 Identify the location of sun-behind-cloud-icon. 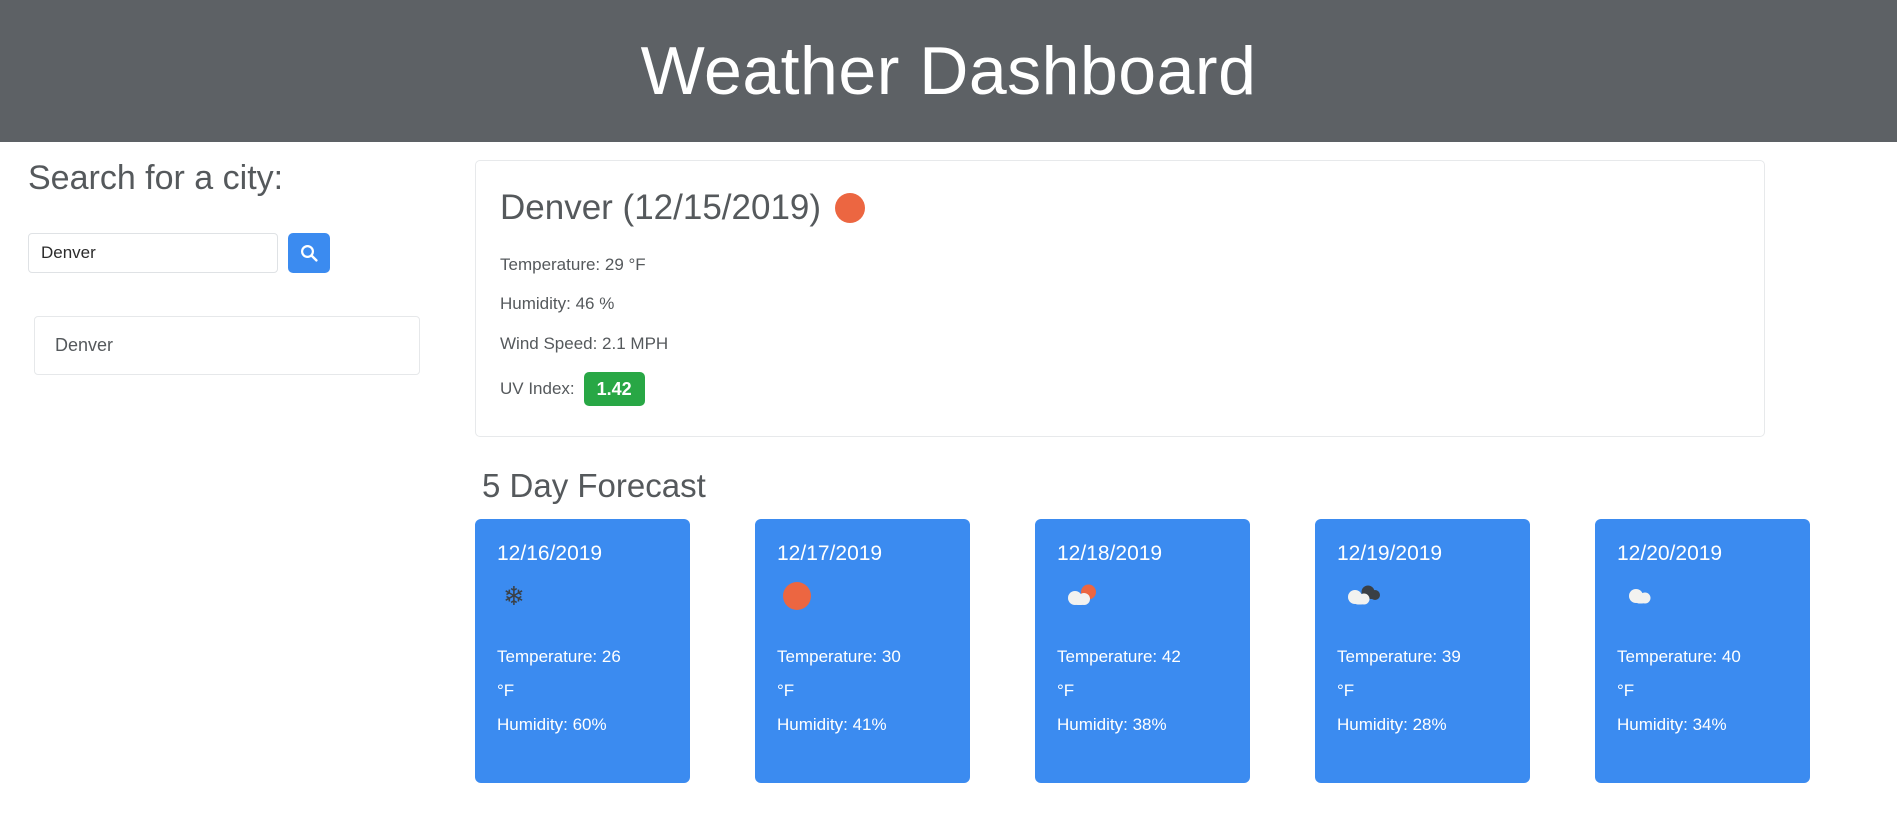
(1142, 596).